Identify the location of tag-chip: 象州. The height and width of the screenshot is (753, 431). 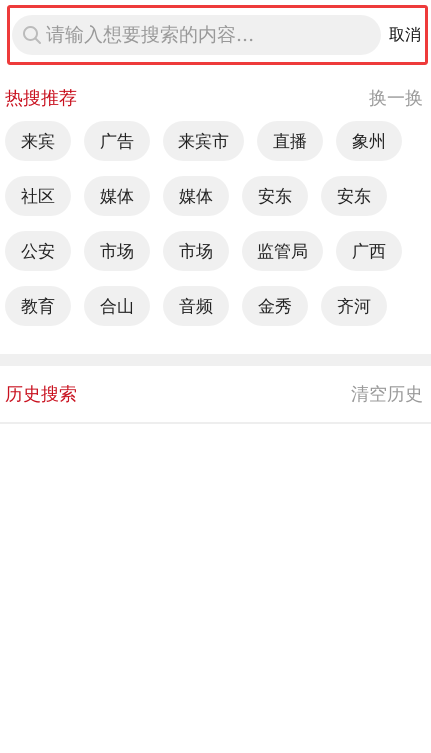
(369, 141).